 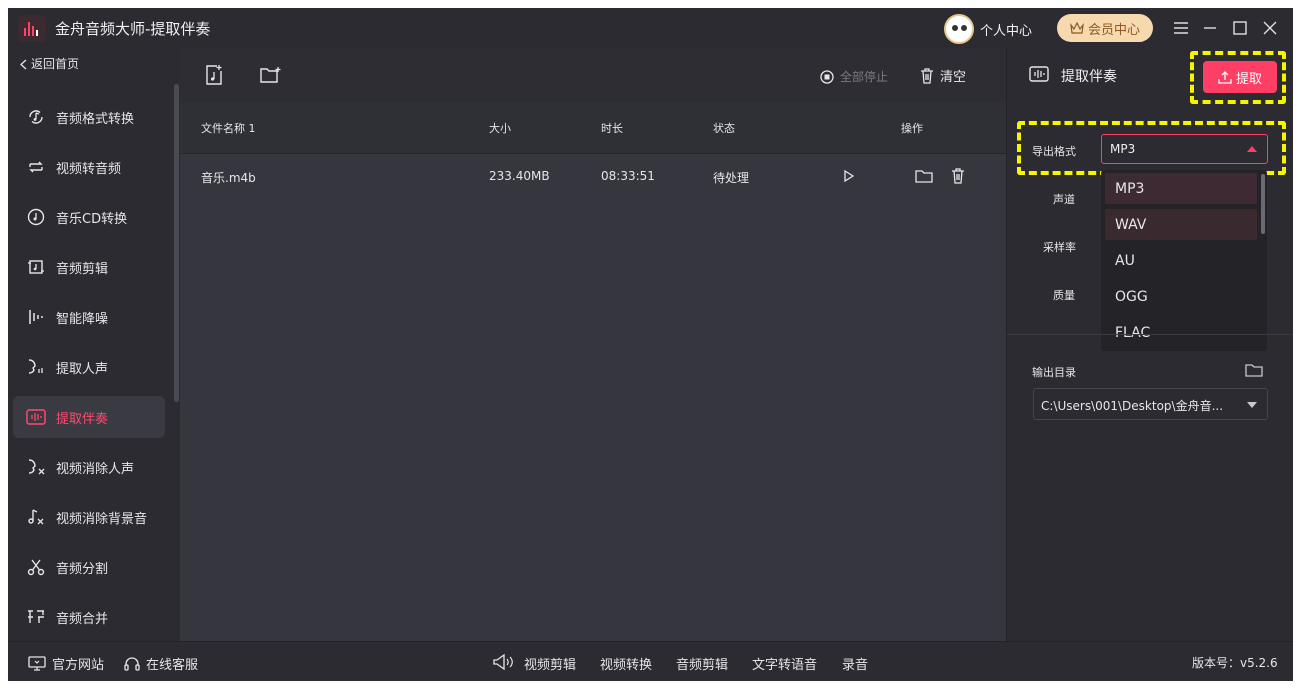 I want to click on chevron-down-icon, so click(x=1252, y=405).